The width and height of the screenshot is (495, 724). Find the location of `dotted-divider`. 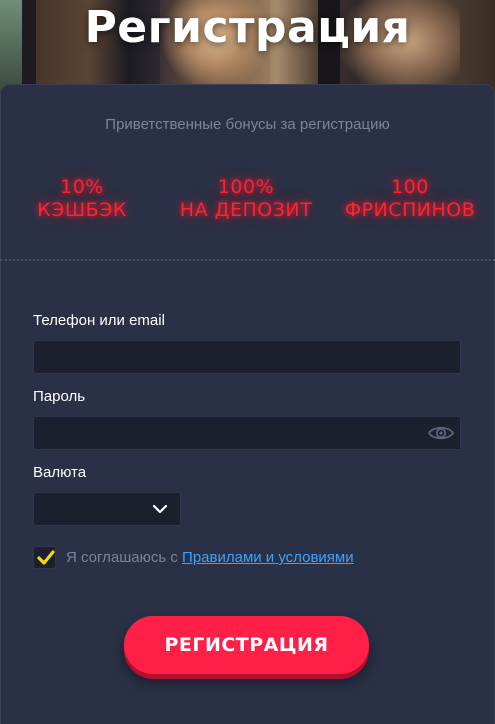

dotted-divider is located at coordinates (247, 260).